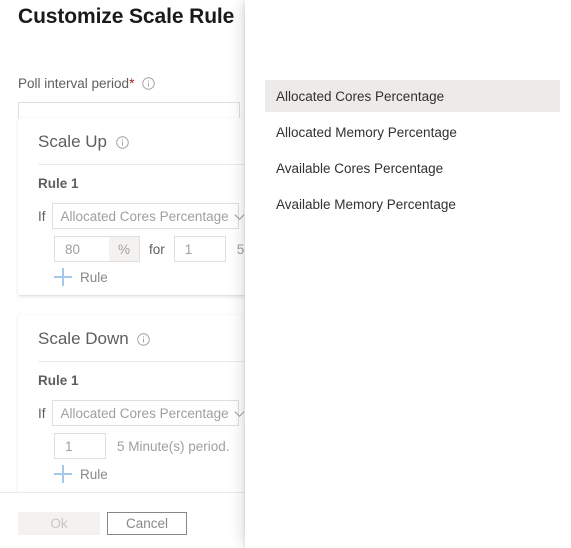 The width and height of the screenshot is (571, 548). I want to click on scale-down-add-rule-button: Rule, so click(81, 474).